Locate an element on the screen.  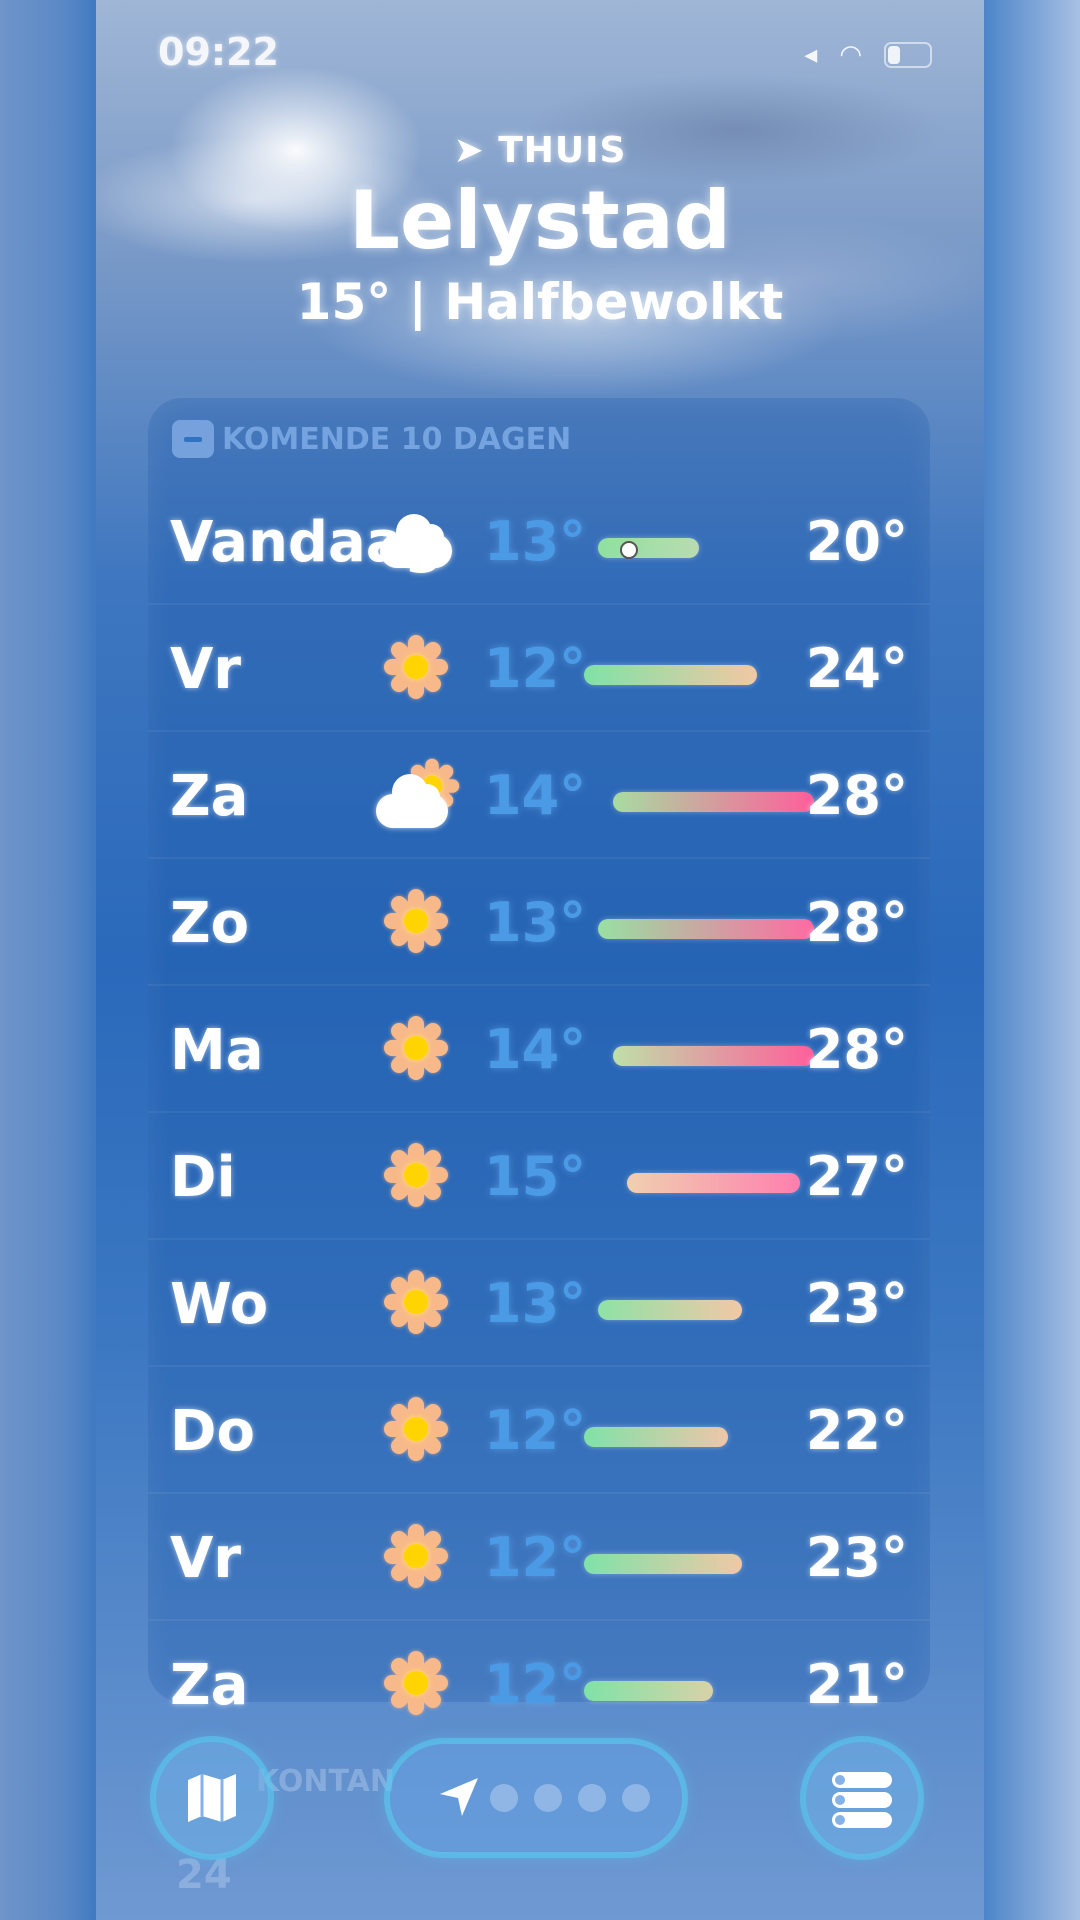
high-temp: 23° is located at coordinates (856, 1557).